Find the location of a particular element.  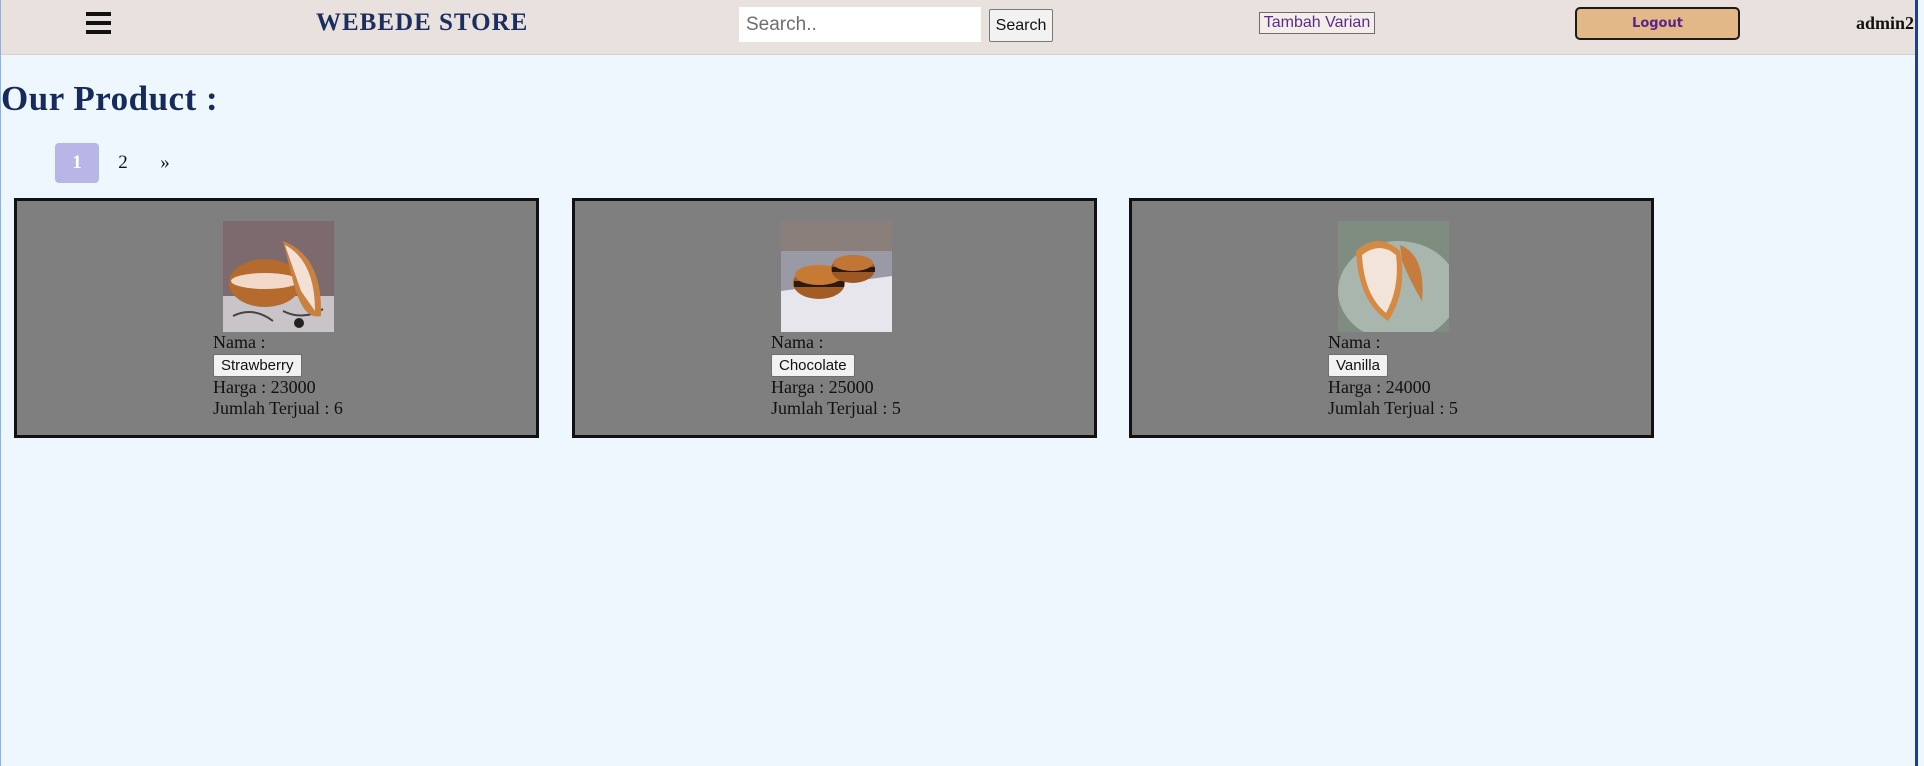

product-sold-count: Jumlah Terjual : 6 is located at coordinates (278, 408).